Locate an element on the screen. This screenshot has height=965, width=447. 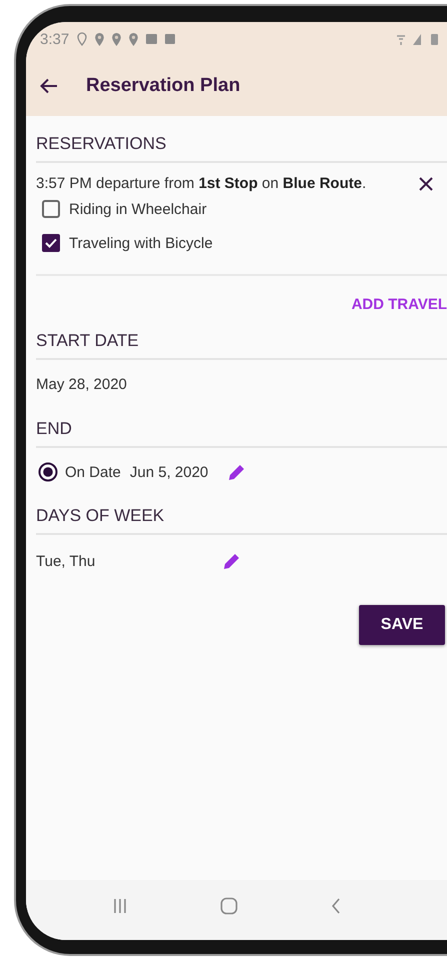
add-travel-button: ADD TRAVEL is located at coordinates (399, 304).